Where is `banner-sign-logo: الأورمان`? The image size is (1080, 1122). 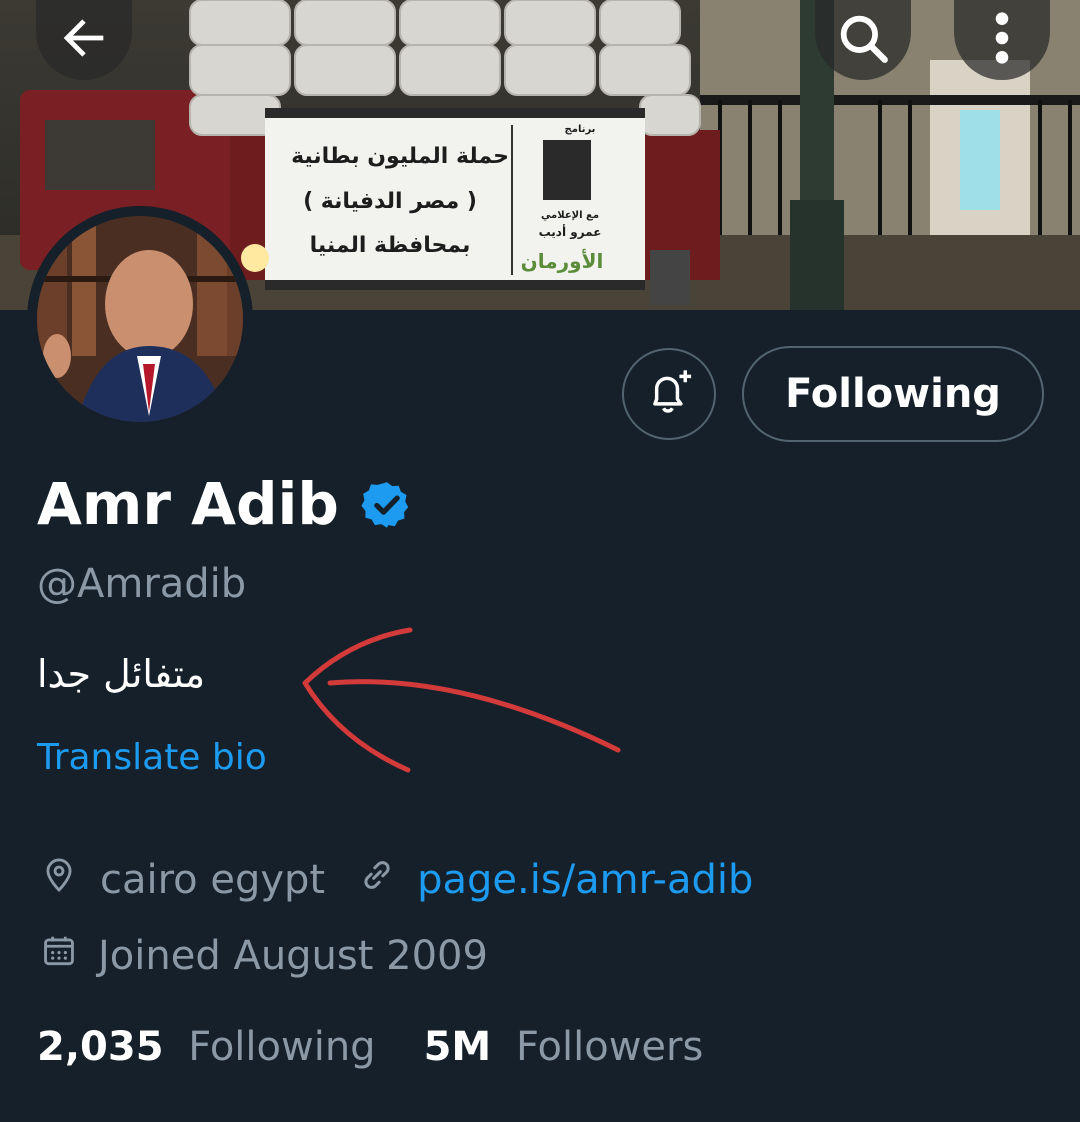 banner-sign-logo: الأورمان is located at coordinates (562, 260).